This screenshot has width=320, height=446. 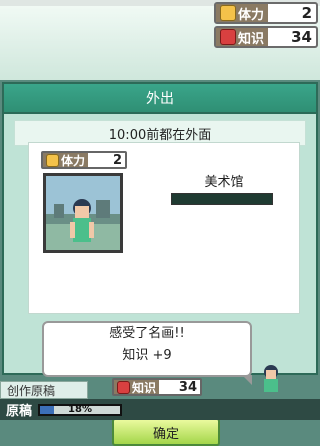 I want to click on message-line-2: 知识 +9, so click(x=147, y=355).